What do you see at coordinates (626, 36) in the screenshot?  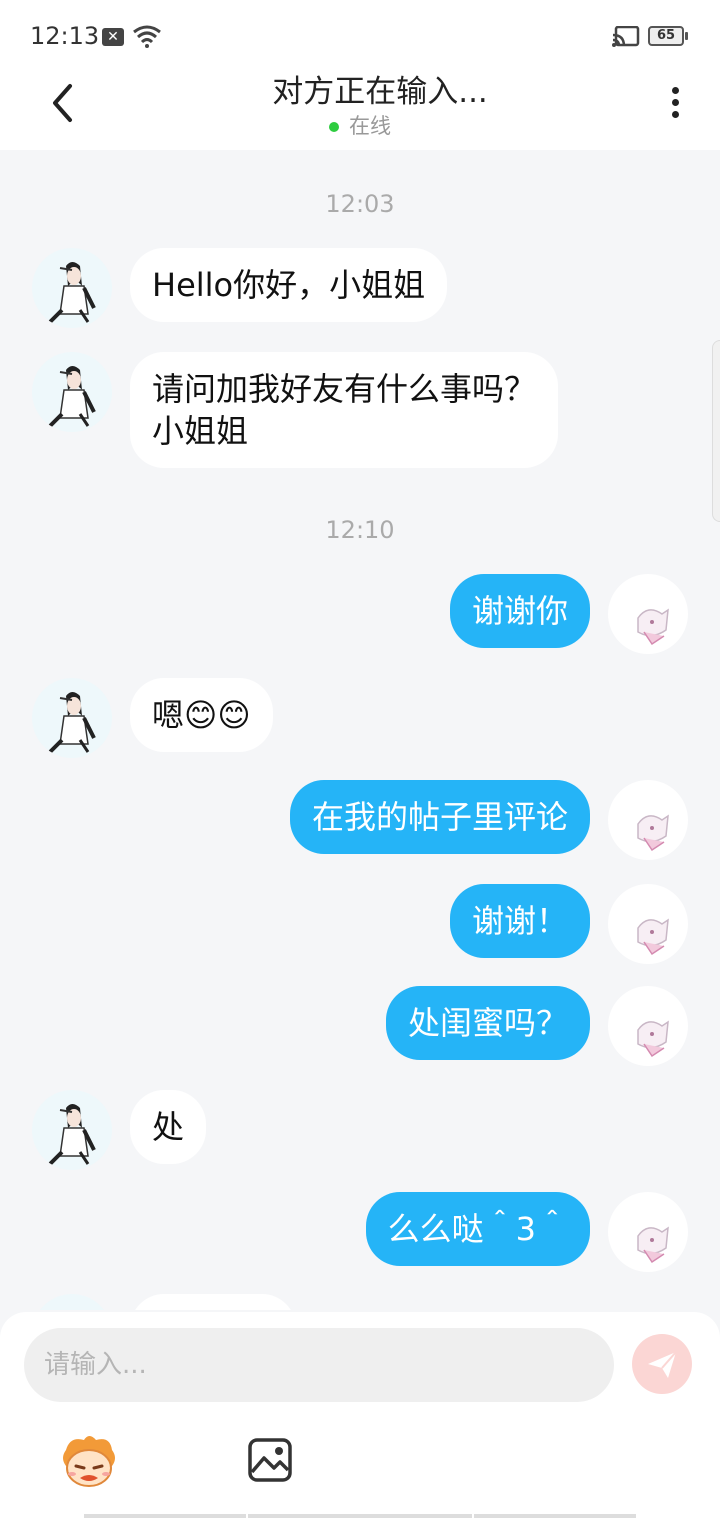 I see `cast-icon` at bounding box center [626, 36].